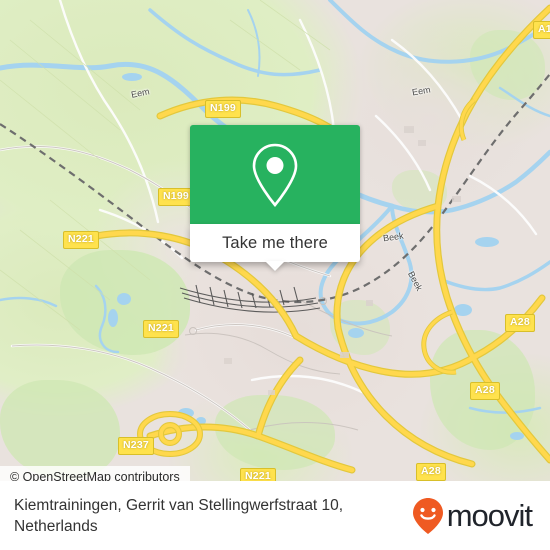  I want to click on road-shield-a1: A1, so click(541, 30).